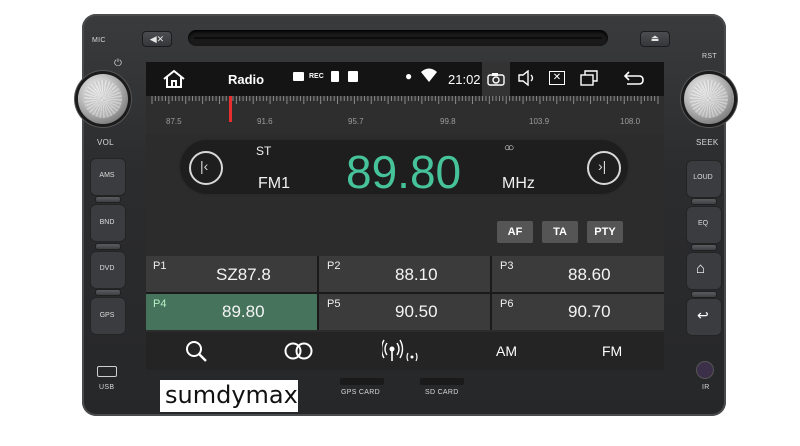 The height and width of the screenshot is (446, 800). What do you see at coordinates (334, 304) in the screenshot?
I see `preset-index: P5` at bounding box center [334, 304].